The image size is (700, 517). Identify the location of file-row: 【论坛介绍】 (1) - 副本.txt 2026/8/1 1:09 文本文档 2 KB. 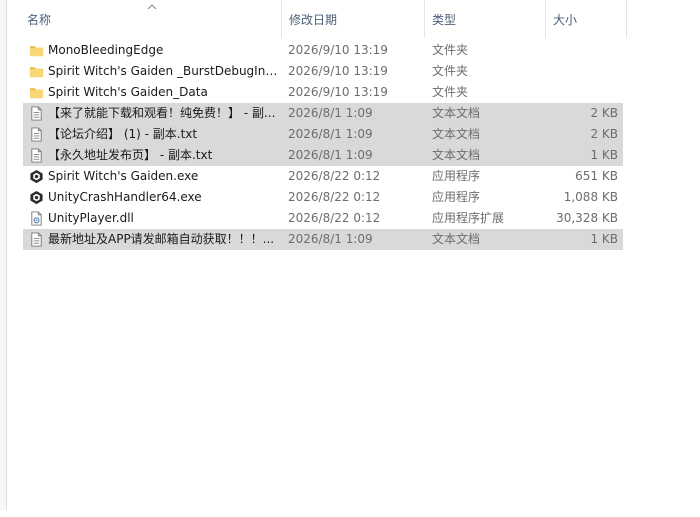
(323, 134).